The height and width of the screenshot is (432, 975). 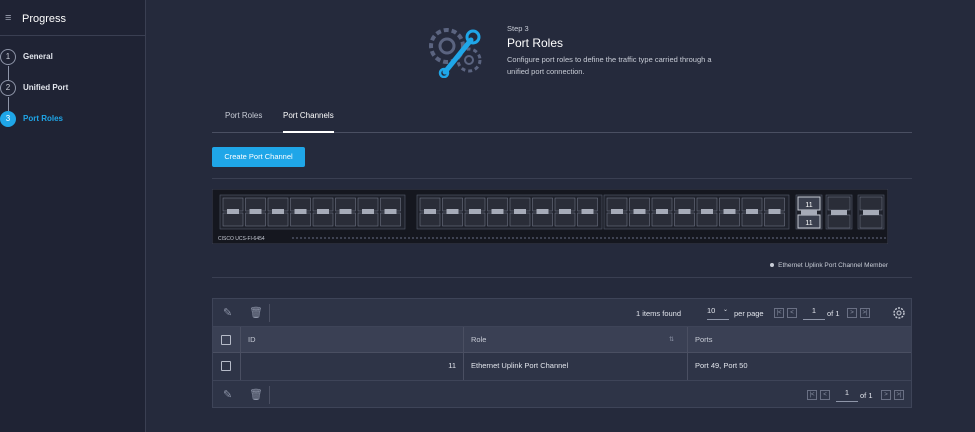 What do you see at coordinates (550, 216) in the screenshot?
I see `switch-diagram: 11 11 CISCO UCS-FI-6454` at bounding box center [550, 216].